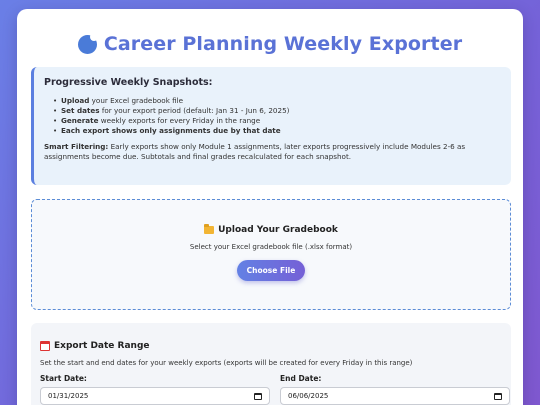  I want to click on start-date-input: 01/31/2025, so click(155, 396).